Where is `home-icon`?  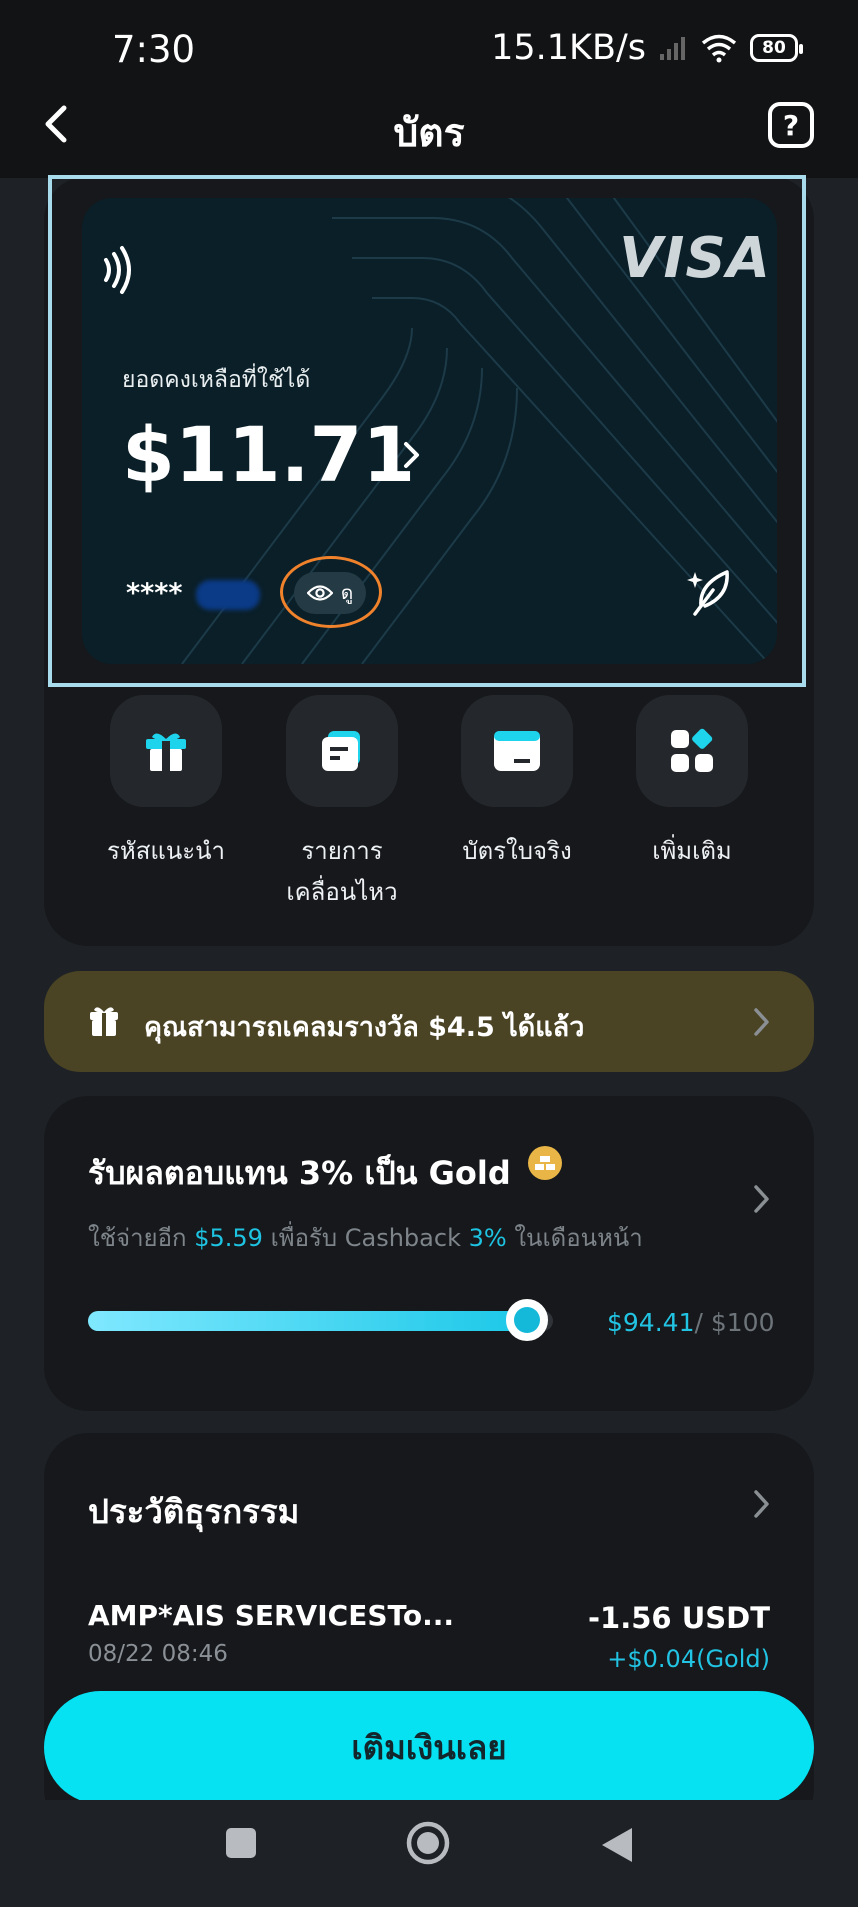 home-icon is located at coordinates (428, 1843).